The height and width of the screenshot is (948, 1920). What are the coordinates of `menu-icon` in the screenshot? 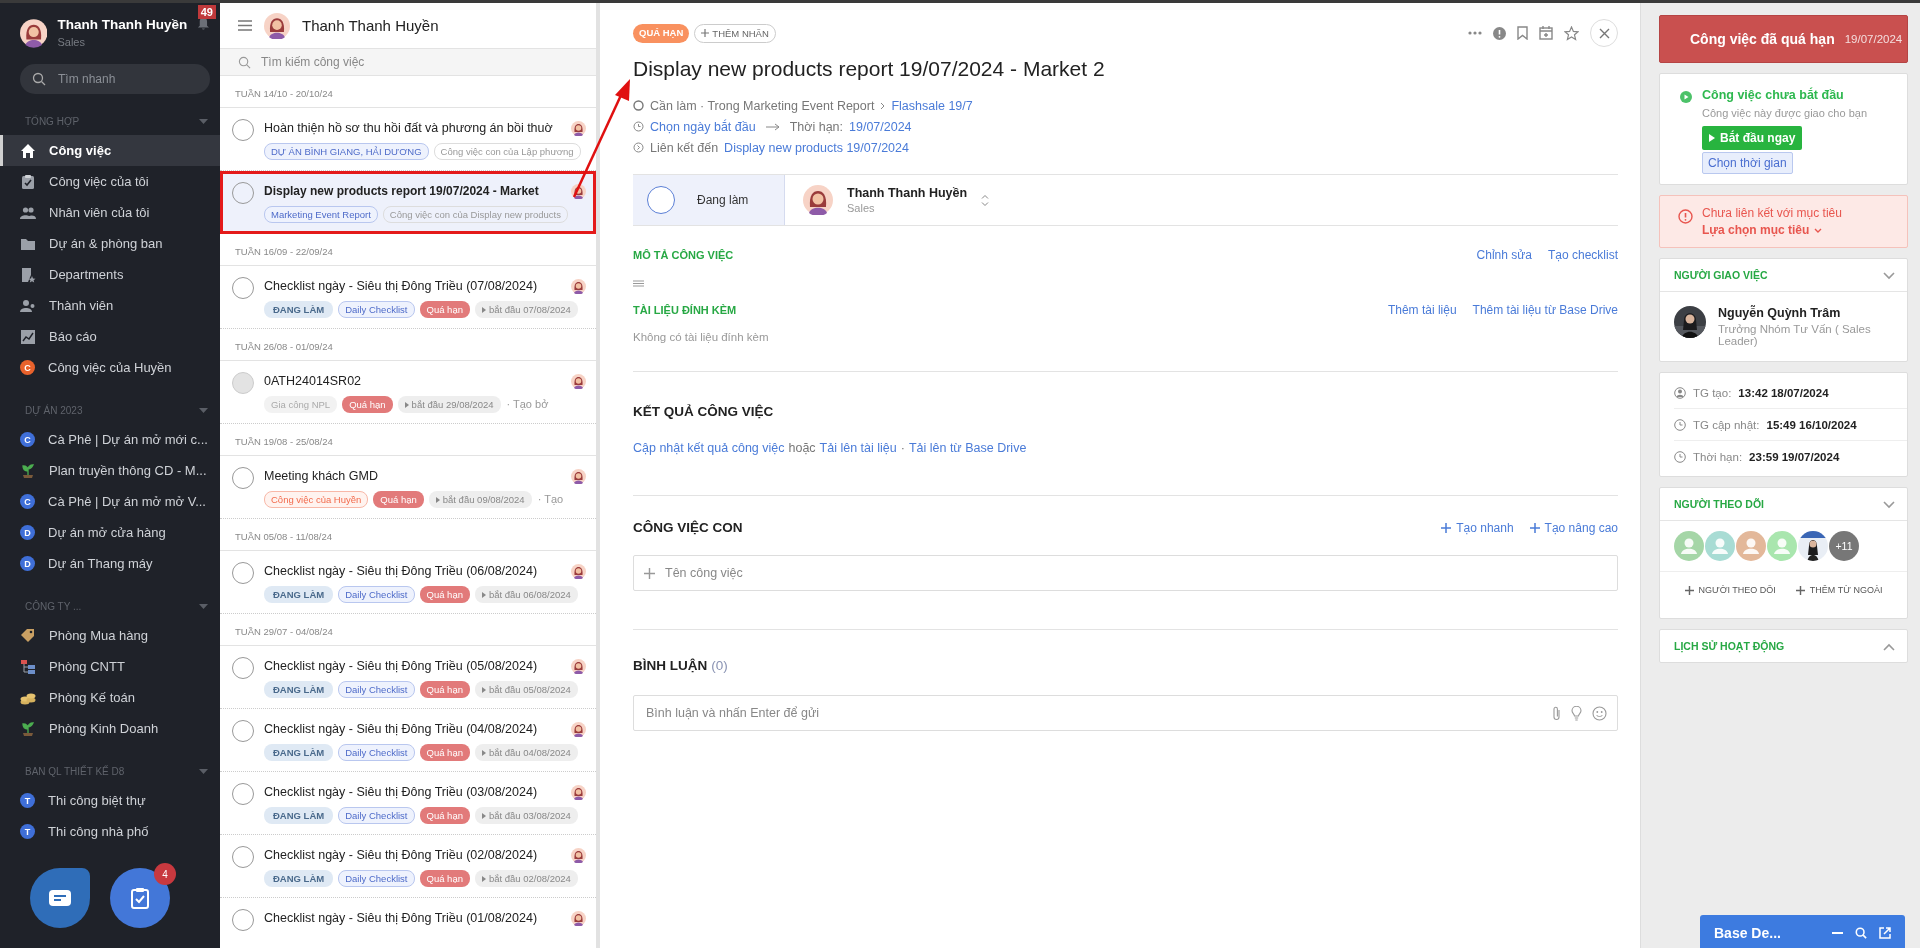 It's located at (245, 25).